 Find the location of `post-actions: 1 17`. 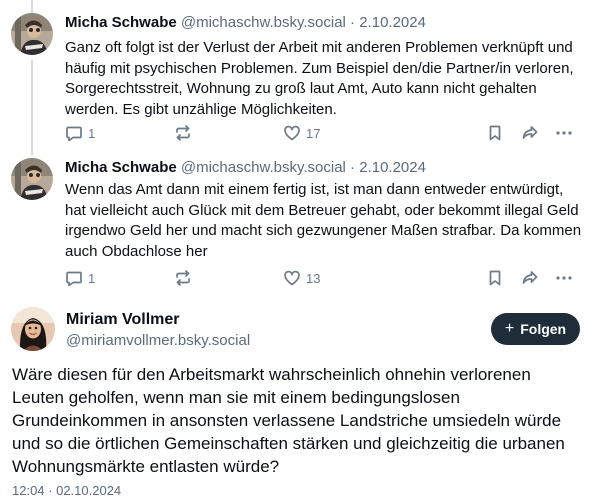

post-actions: 1 17 is located at coordinates (325, 133).